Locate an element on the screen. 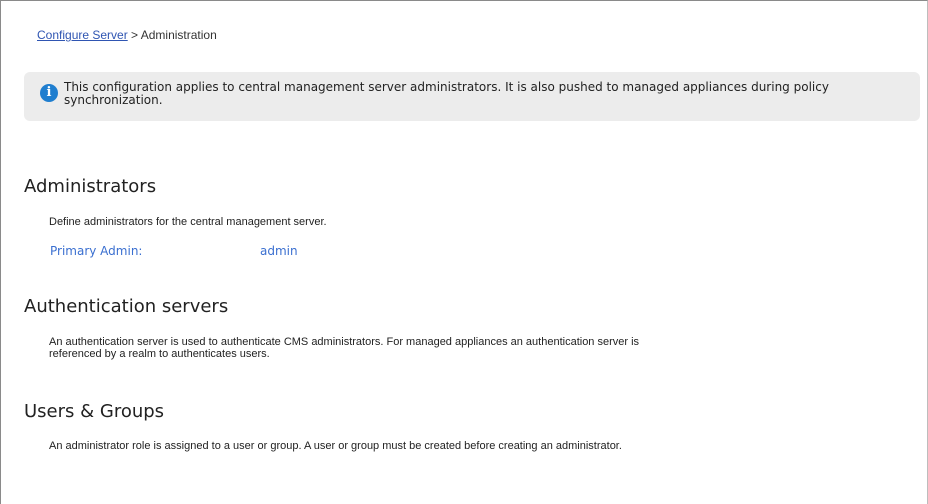 This screenshot has width=928, height=504. primary-admin-link: admin is located at coordinates (279, 251).